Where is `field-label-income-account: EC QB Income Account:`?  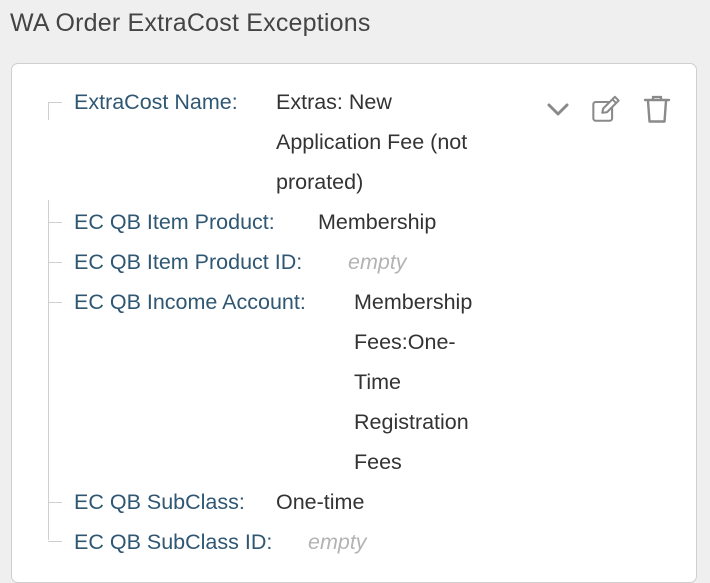 field-label-income-account: EC QB Income Account: is located at coordinates (190, 302).